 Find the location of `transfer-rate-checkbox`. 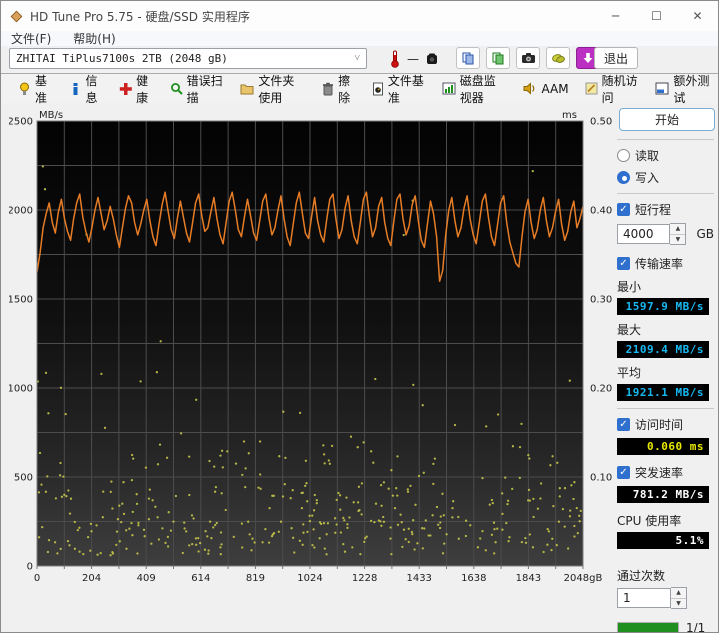

transfer-rate-checkbox is located at coordinates (623, 263).